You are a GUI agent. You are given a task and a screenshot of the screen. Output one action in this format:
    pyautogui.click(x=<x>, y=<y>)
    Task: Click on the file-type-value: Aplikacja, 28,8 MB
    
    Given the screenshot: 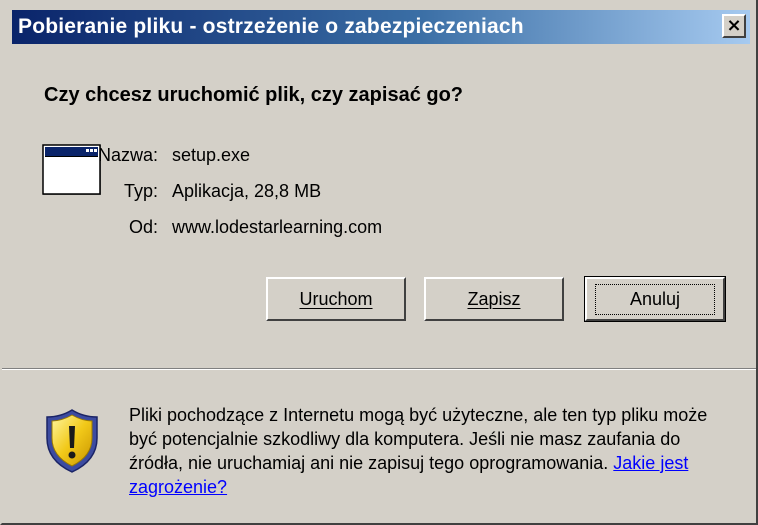 What is the action you would take?
    pyautogui.click(x=247, y=191)
    